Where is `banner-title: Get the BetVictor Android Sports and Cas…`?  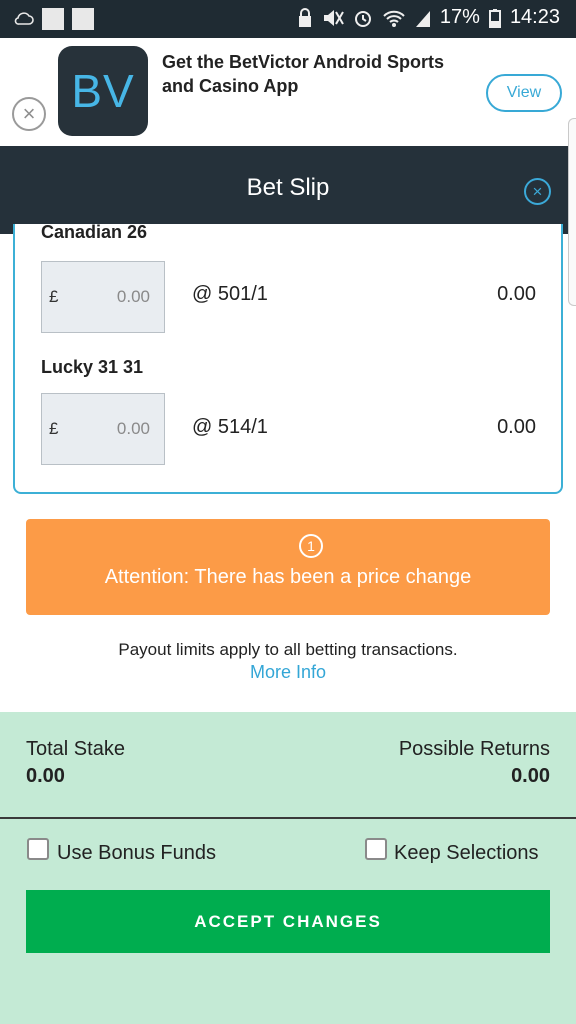
banner-title: Get the BetVictor Android Sports and Cas… is located at coordinates (303, 74).